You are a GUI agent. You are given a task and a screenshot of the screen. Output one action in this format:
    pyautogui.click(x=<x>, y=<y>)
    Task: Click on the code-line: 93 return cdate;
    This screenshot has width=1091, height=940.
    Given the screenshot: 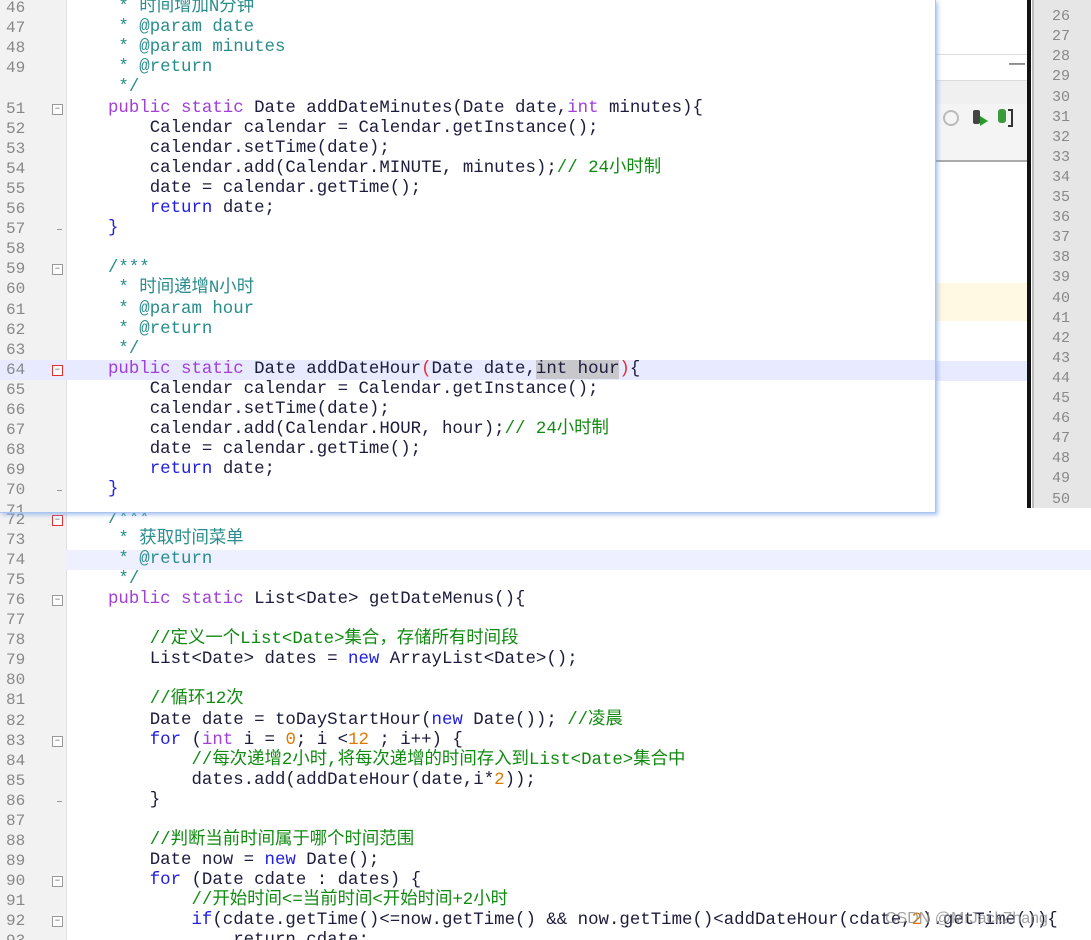 What is the action you would take?
    pyautogui.click(x=545, y=935)
    